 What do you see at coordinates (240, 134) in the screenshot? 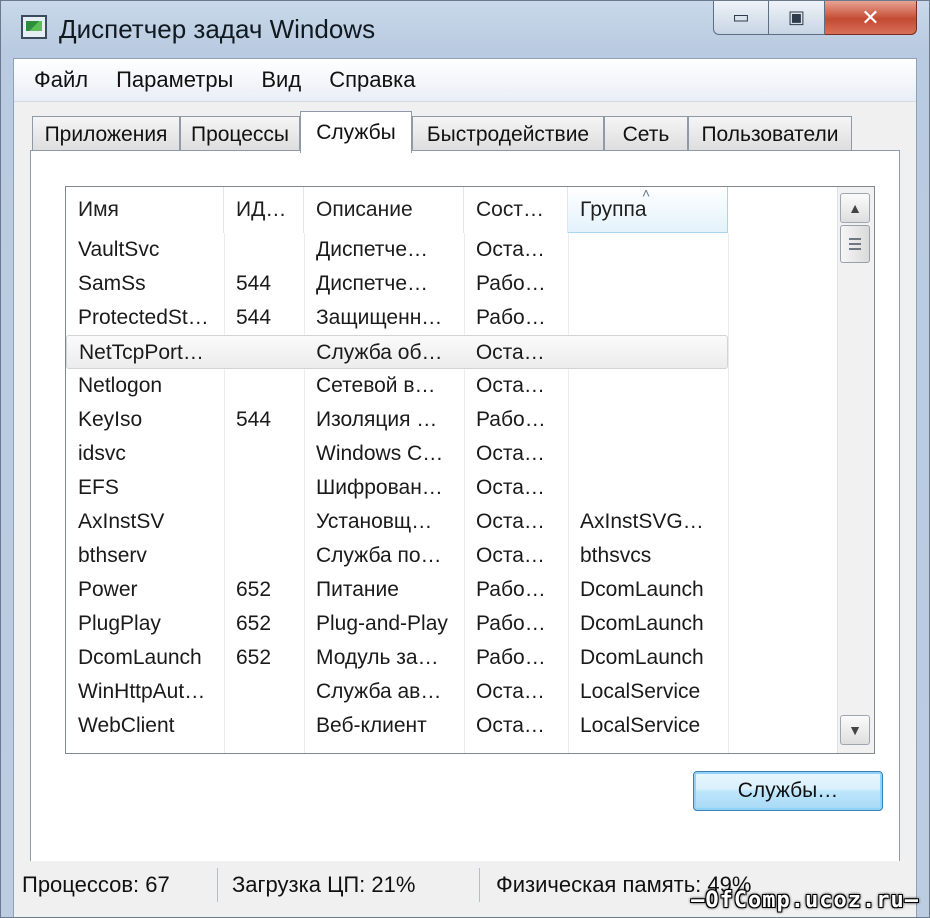
I see `tab-processes: Процессы` at bounding box center [240, 134].